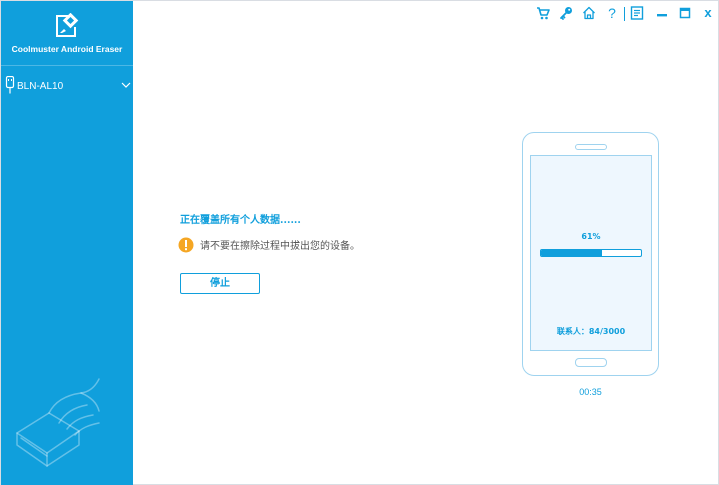  Describe the element at coordinates (589, 13) in the screenshot. I see `home-icon` at that location.